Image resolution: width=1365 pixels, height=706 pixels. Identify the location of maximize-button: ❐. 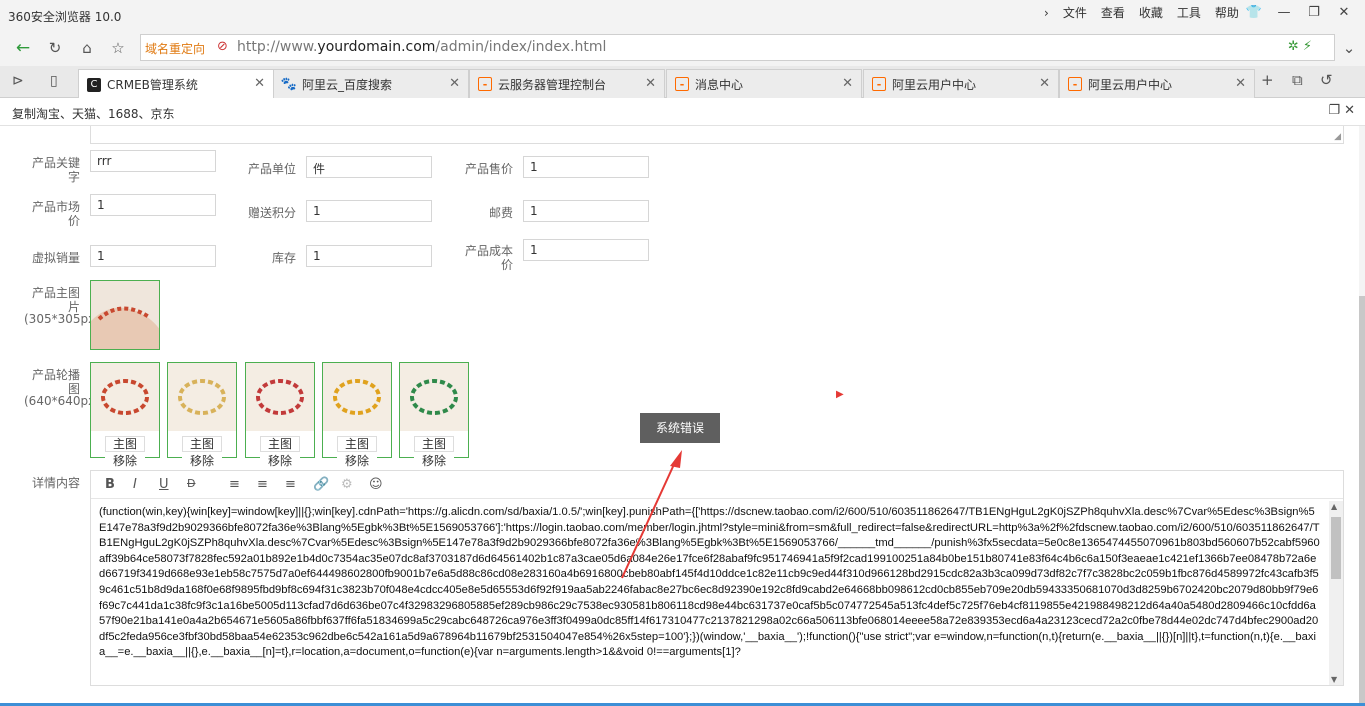
(1314, 12).